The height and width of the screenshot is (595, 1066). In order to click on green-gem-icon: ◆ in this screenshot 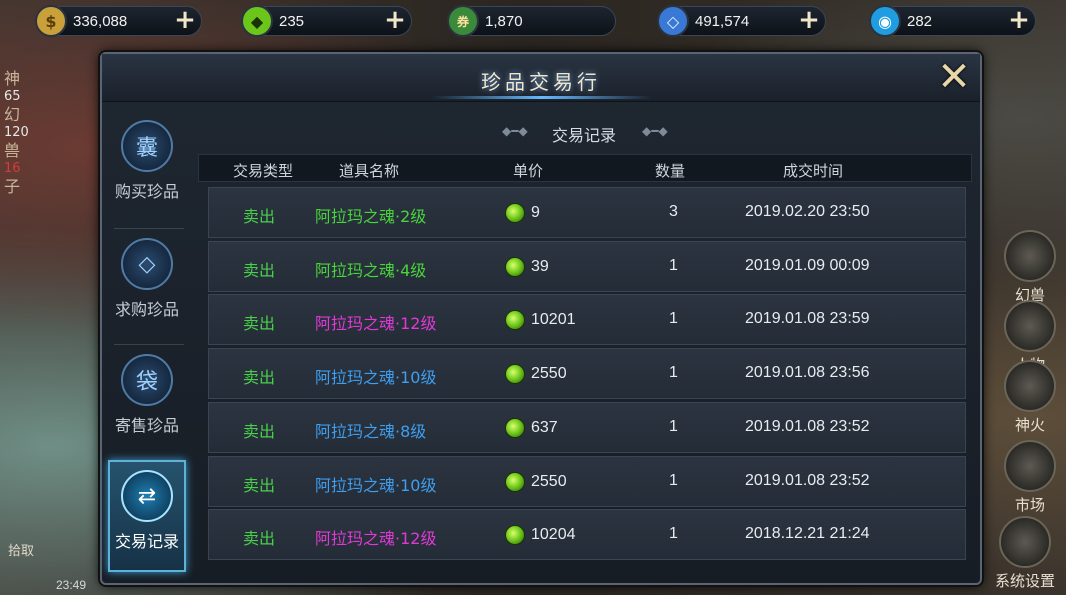, I will do `click(257, 21)`.